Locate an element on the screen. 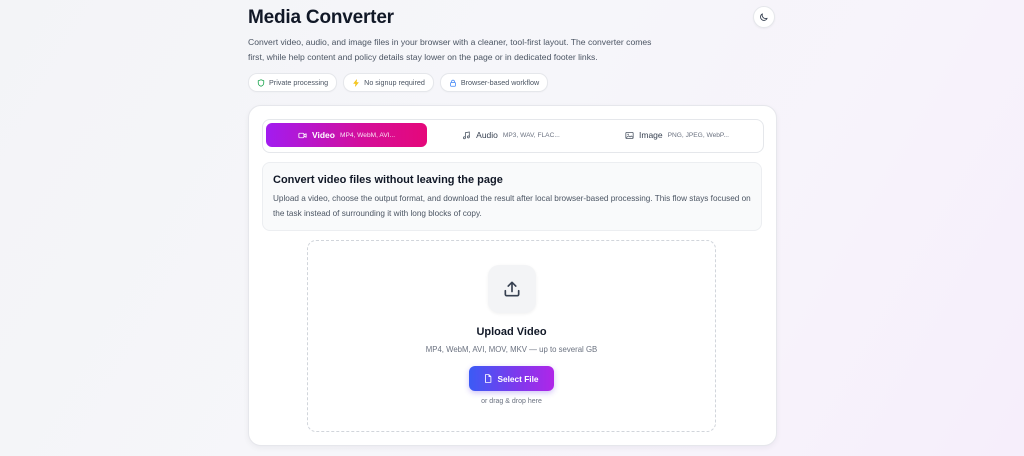  moon-icon is located at coordinates (764, 17).